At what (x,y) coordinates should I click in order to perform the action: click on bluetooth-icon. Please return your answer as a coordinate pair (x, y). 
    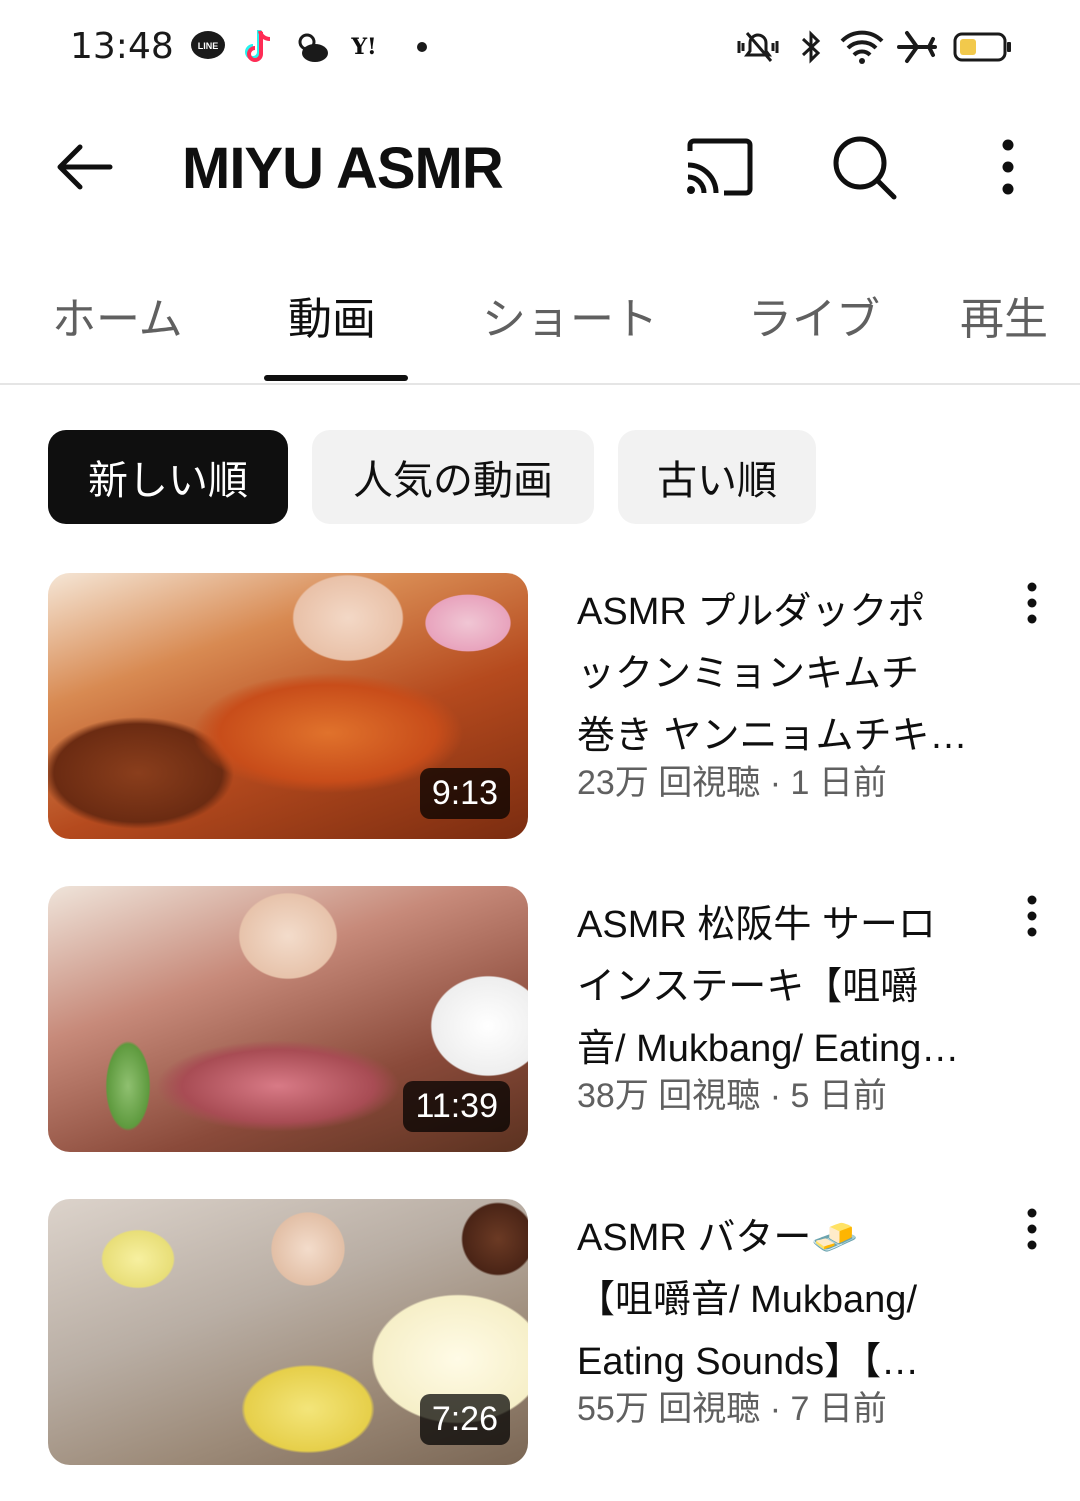
    Looking at the image, I should click on (811, 47).